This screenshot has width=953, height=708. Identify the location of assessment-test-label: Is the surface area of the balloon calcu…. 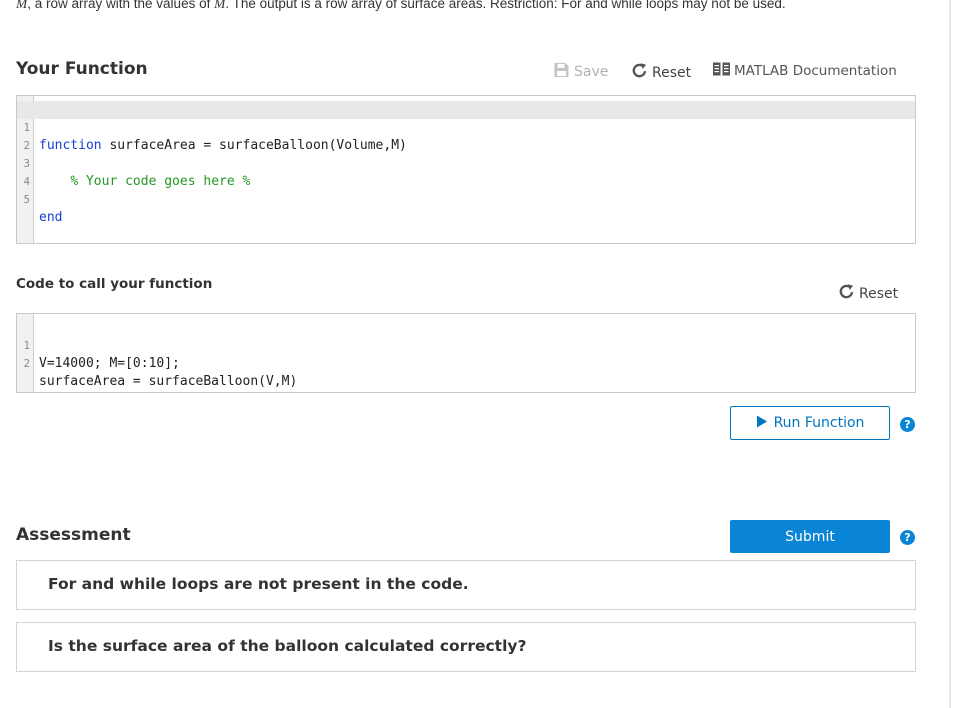
(287, 646).